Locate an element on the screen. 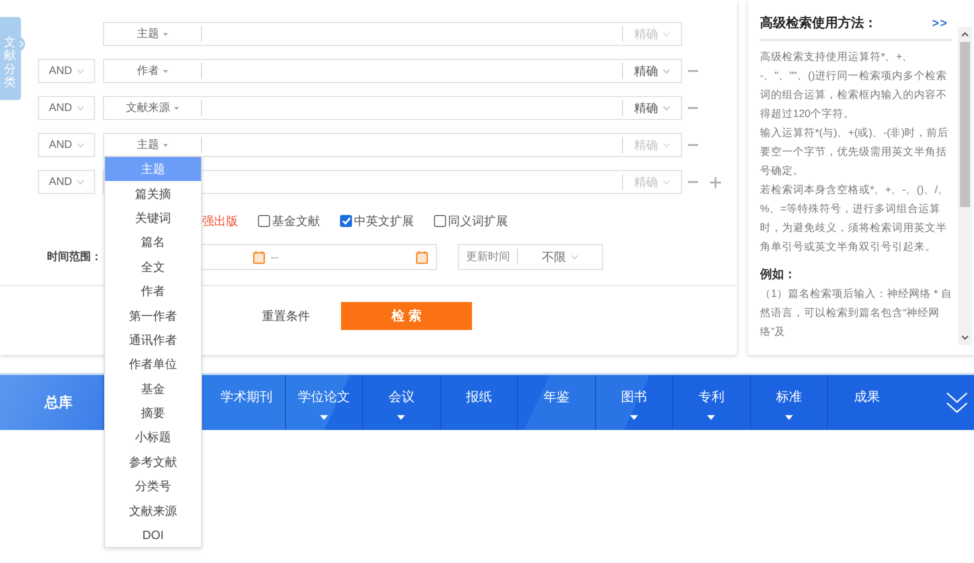 The width and height of the screenshot is (974, 563). reset-button: 重置条件 is located at coordinates (286, 316).